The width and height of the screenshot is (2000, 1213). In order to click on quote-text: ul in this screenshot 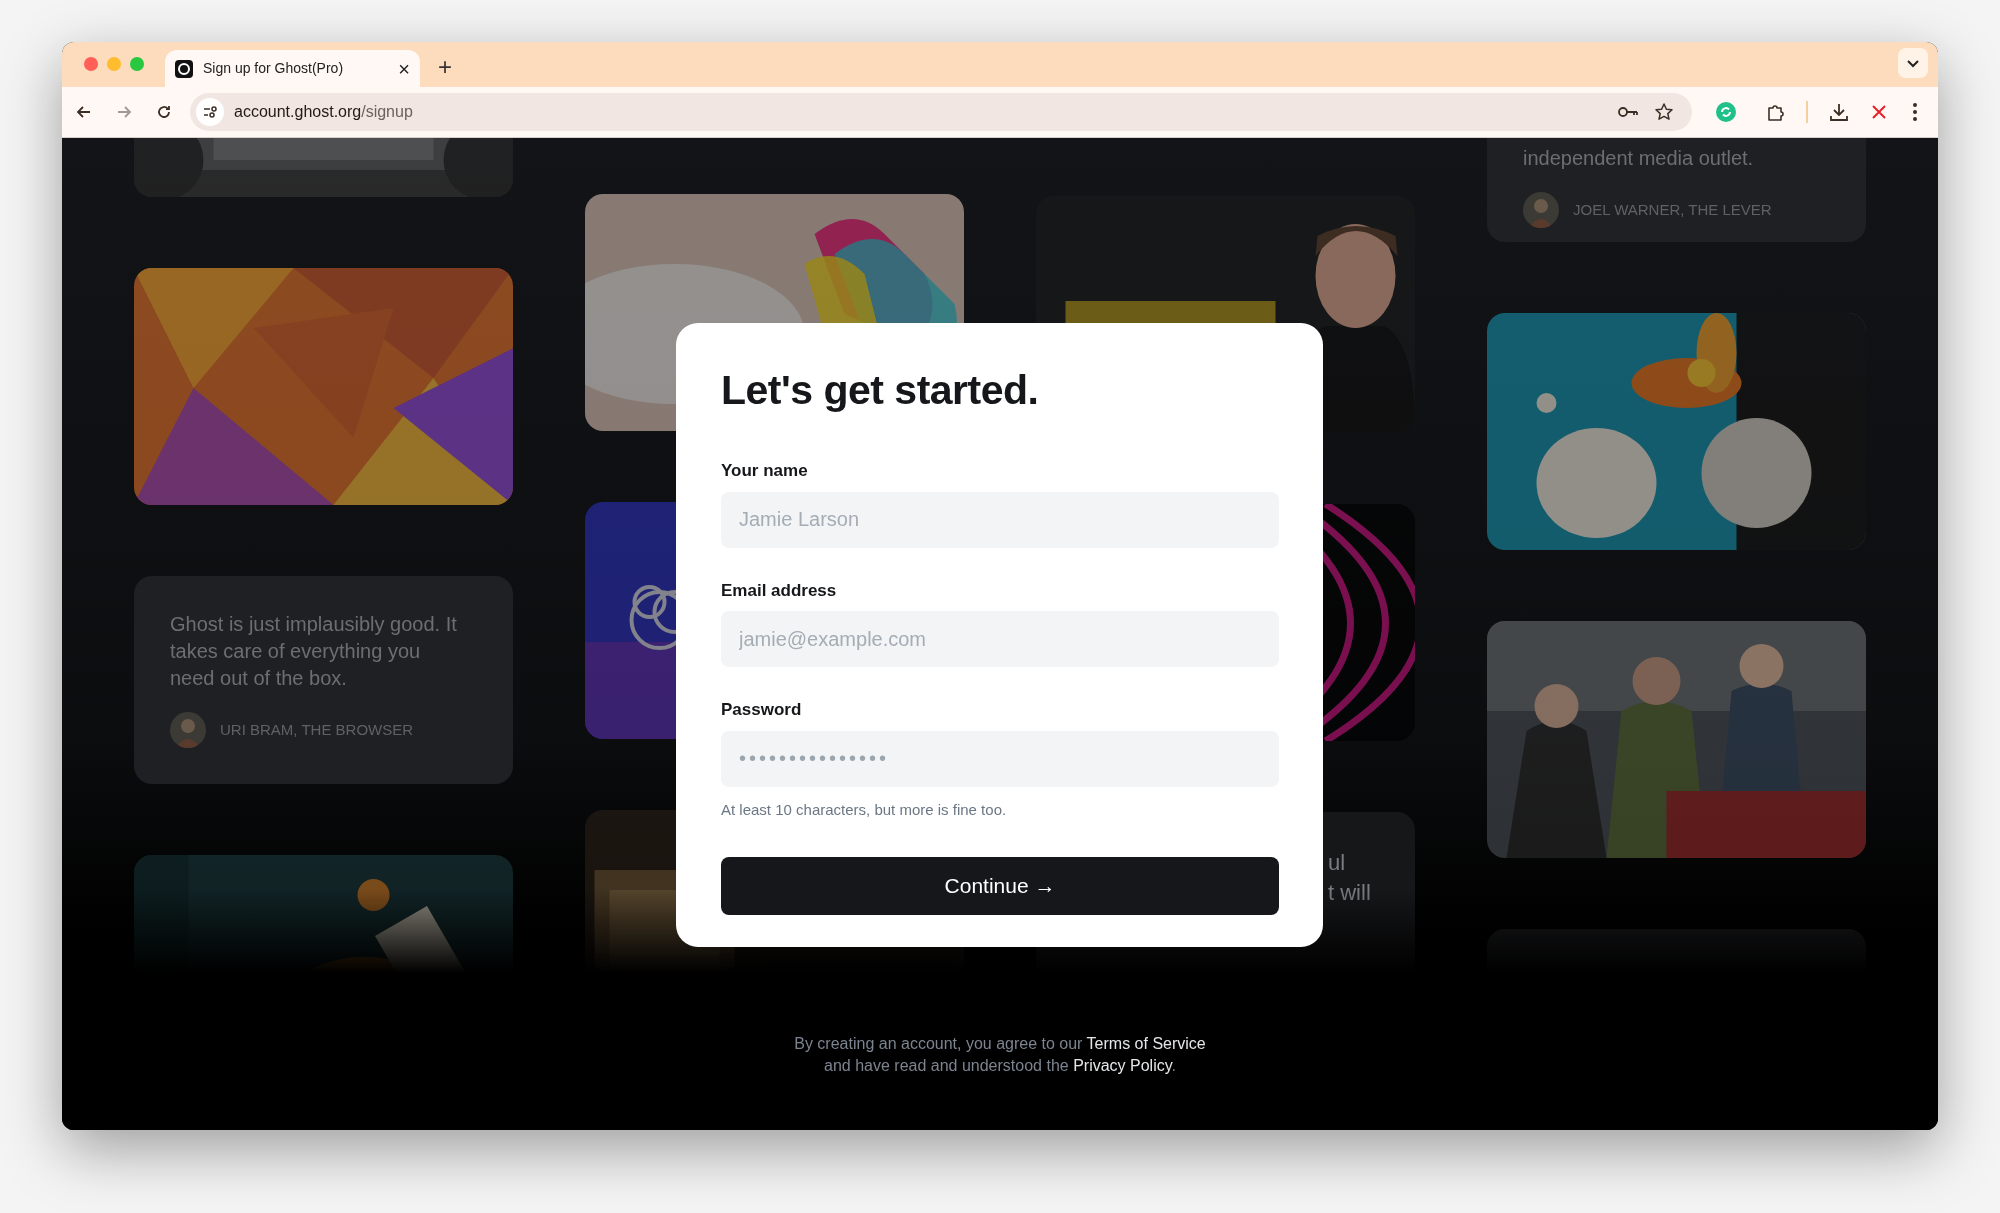, I will do `click(1337, 863)`.